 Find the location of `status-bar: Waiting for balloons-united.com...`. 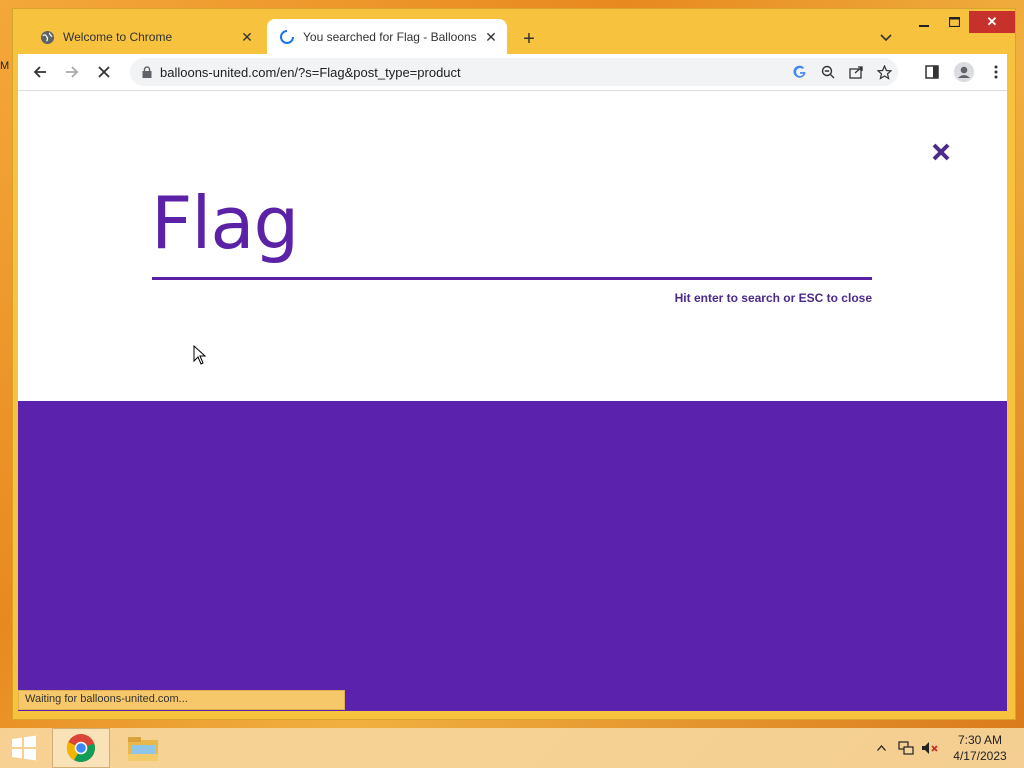

status-bar: Waiting for balloons-united.com... is located at coordinates (181, 700).